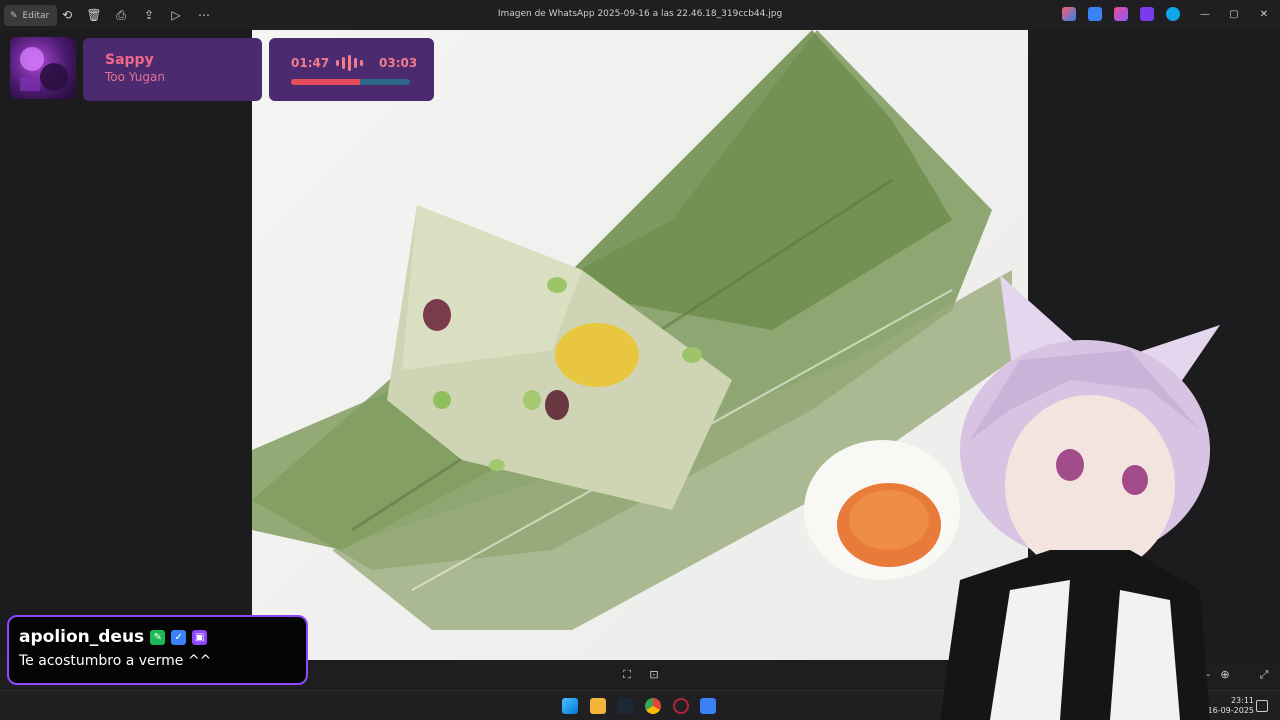  I want to click on app-shortcuts, so click(1121, 14).